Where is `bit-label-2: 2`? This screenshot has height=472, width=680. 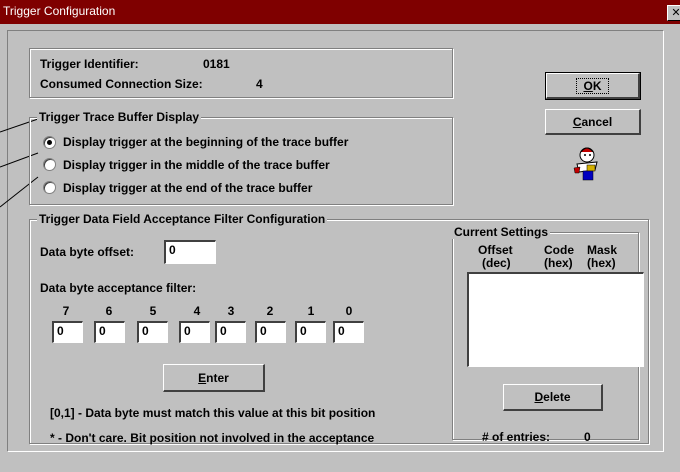 bit-label-2: 2 is located at coordinates (270, 311).